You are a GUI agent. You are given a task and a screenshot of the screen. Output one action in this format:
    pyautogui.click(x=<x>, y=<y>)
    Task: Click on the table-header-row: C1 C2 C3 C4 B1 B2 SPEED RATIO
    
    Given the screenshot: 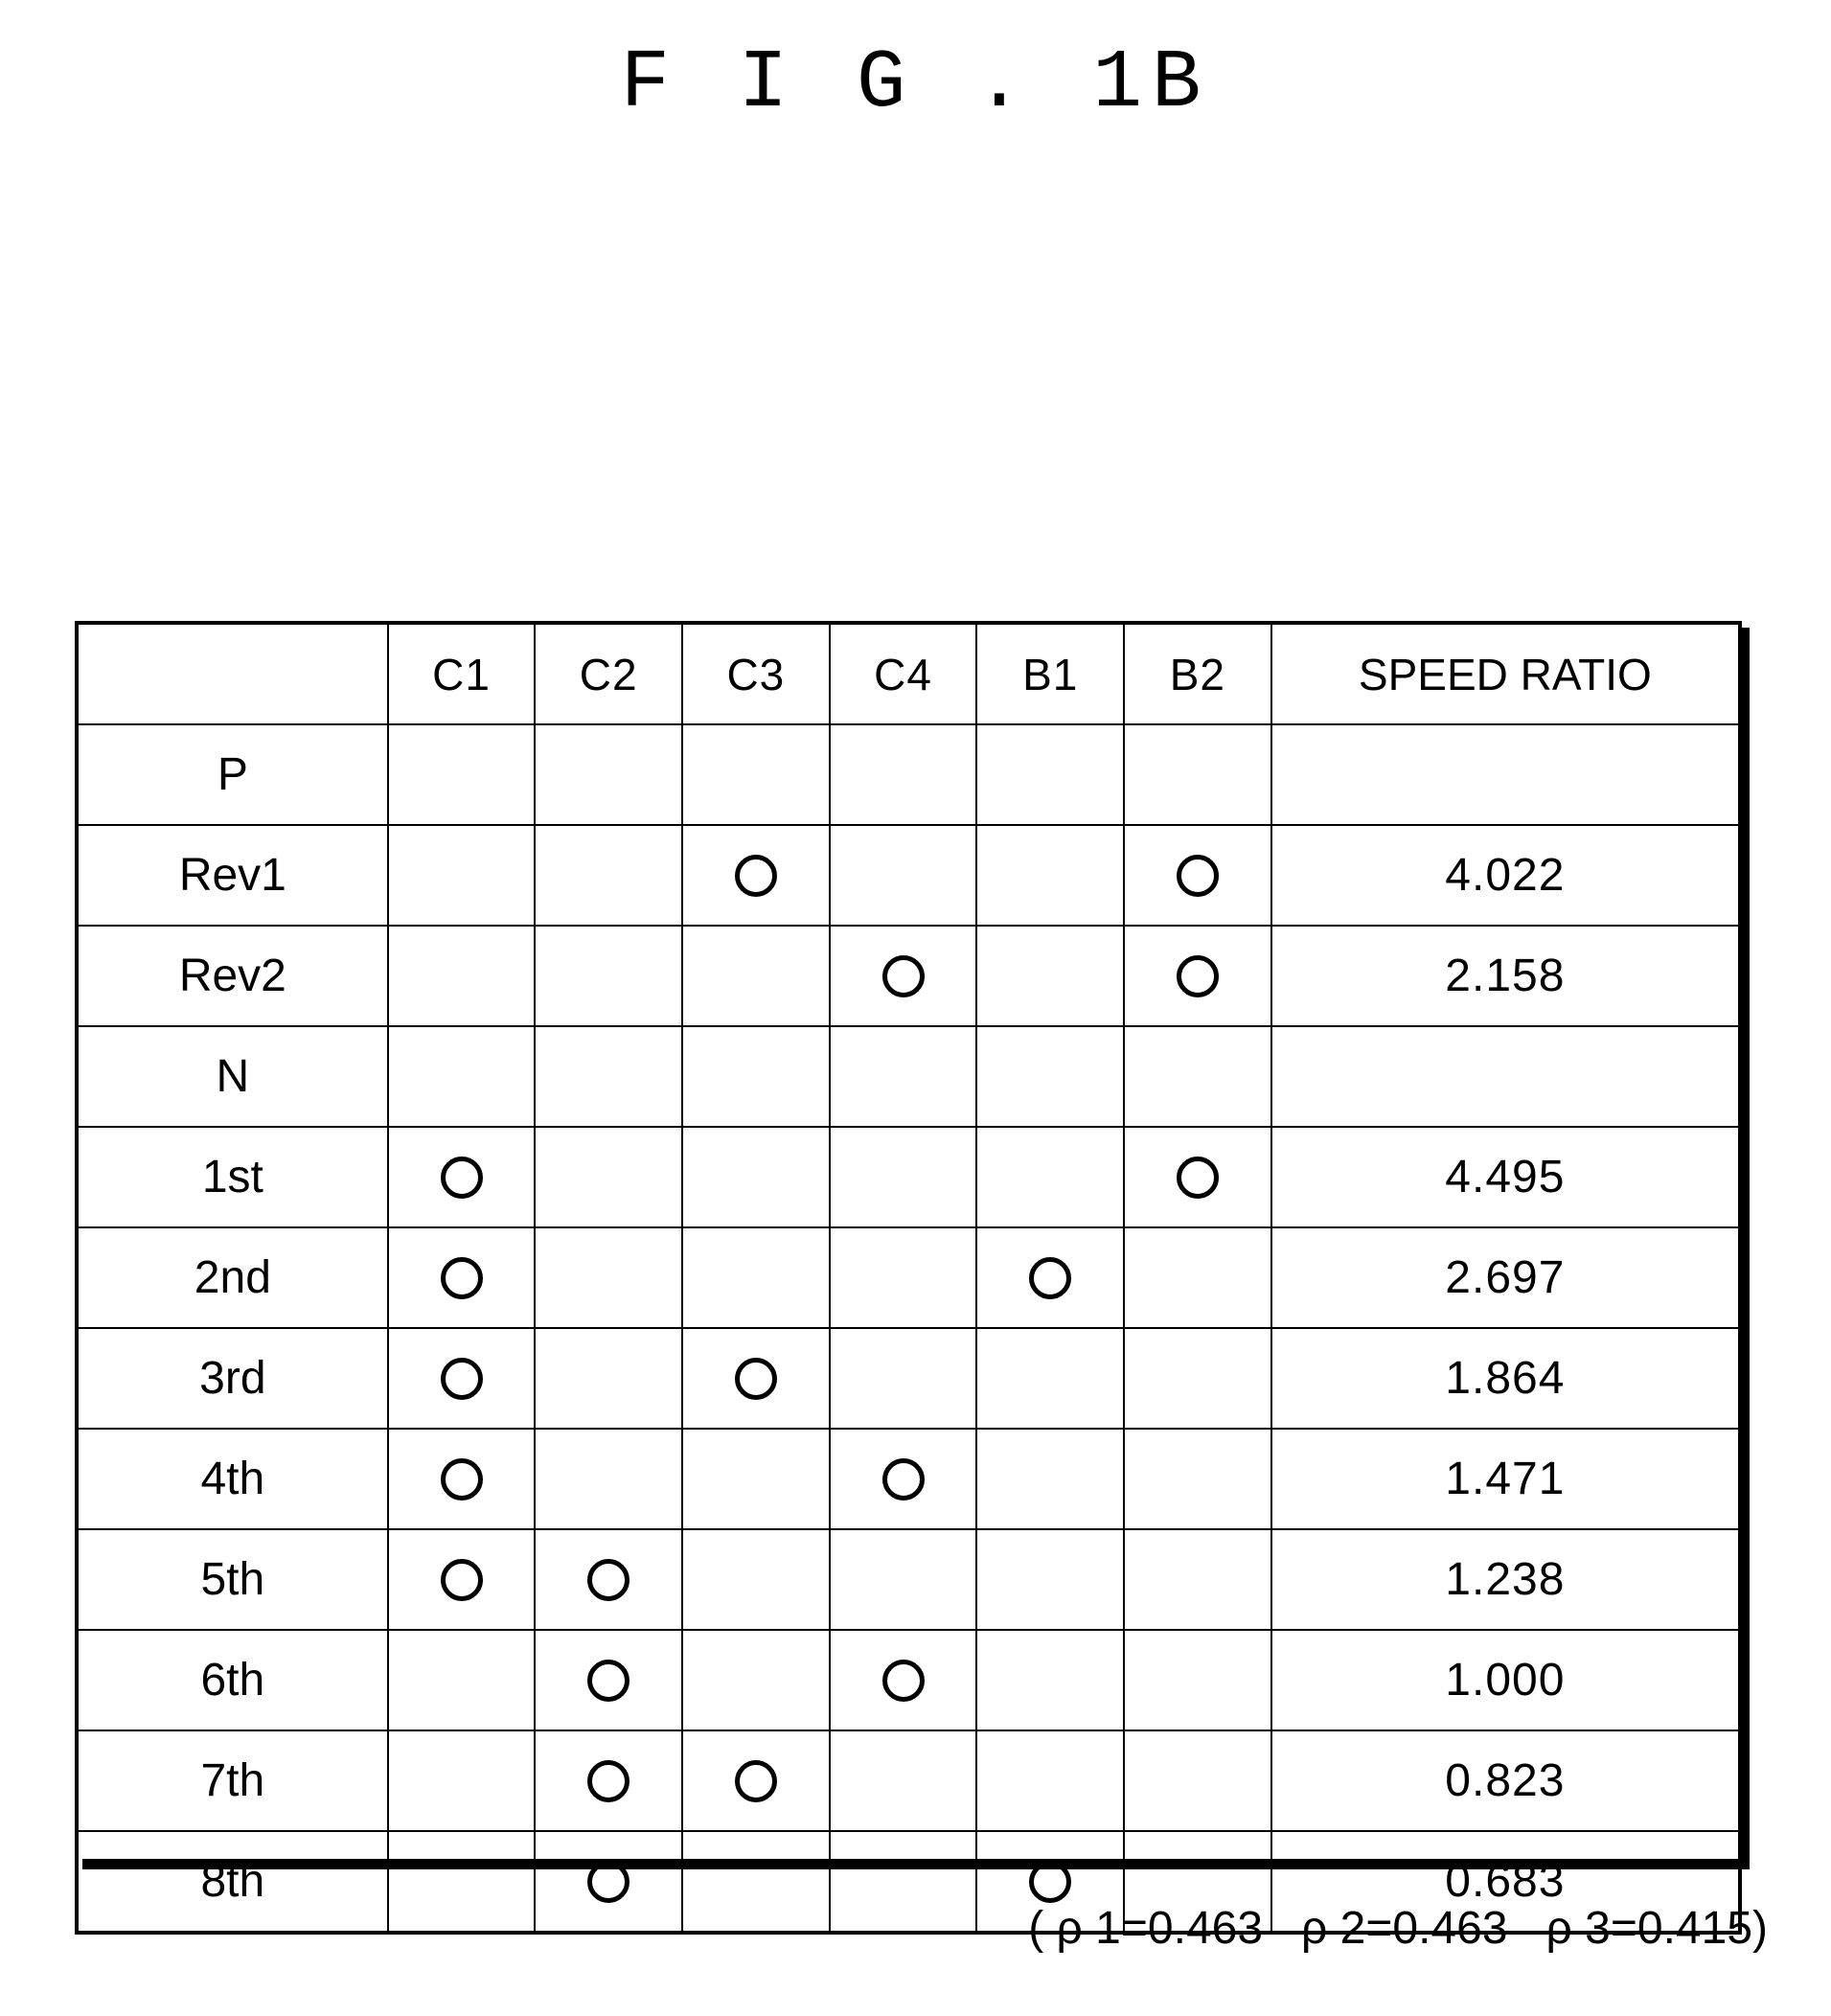 What is the action you would take?
    pyautogui.click(x=909, y=673)
    